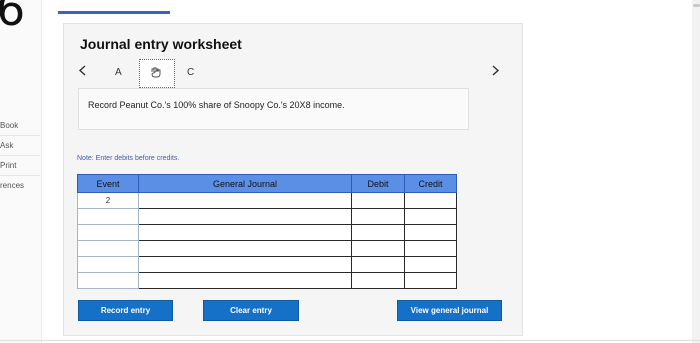 The height and width of the screenshot is (343, 700). What do you see at coordinates (8, 165) in the screenshot?
I see `sidebar-item-print: Print` at bounding box center [8, 165].